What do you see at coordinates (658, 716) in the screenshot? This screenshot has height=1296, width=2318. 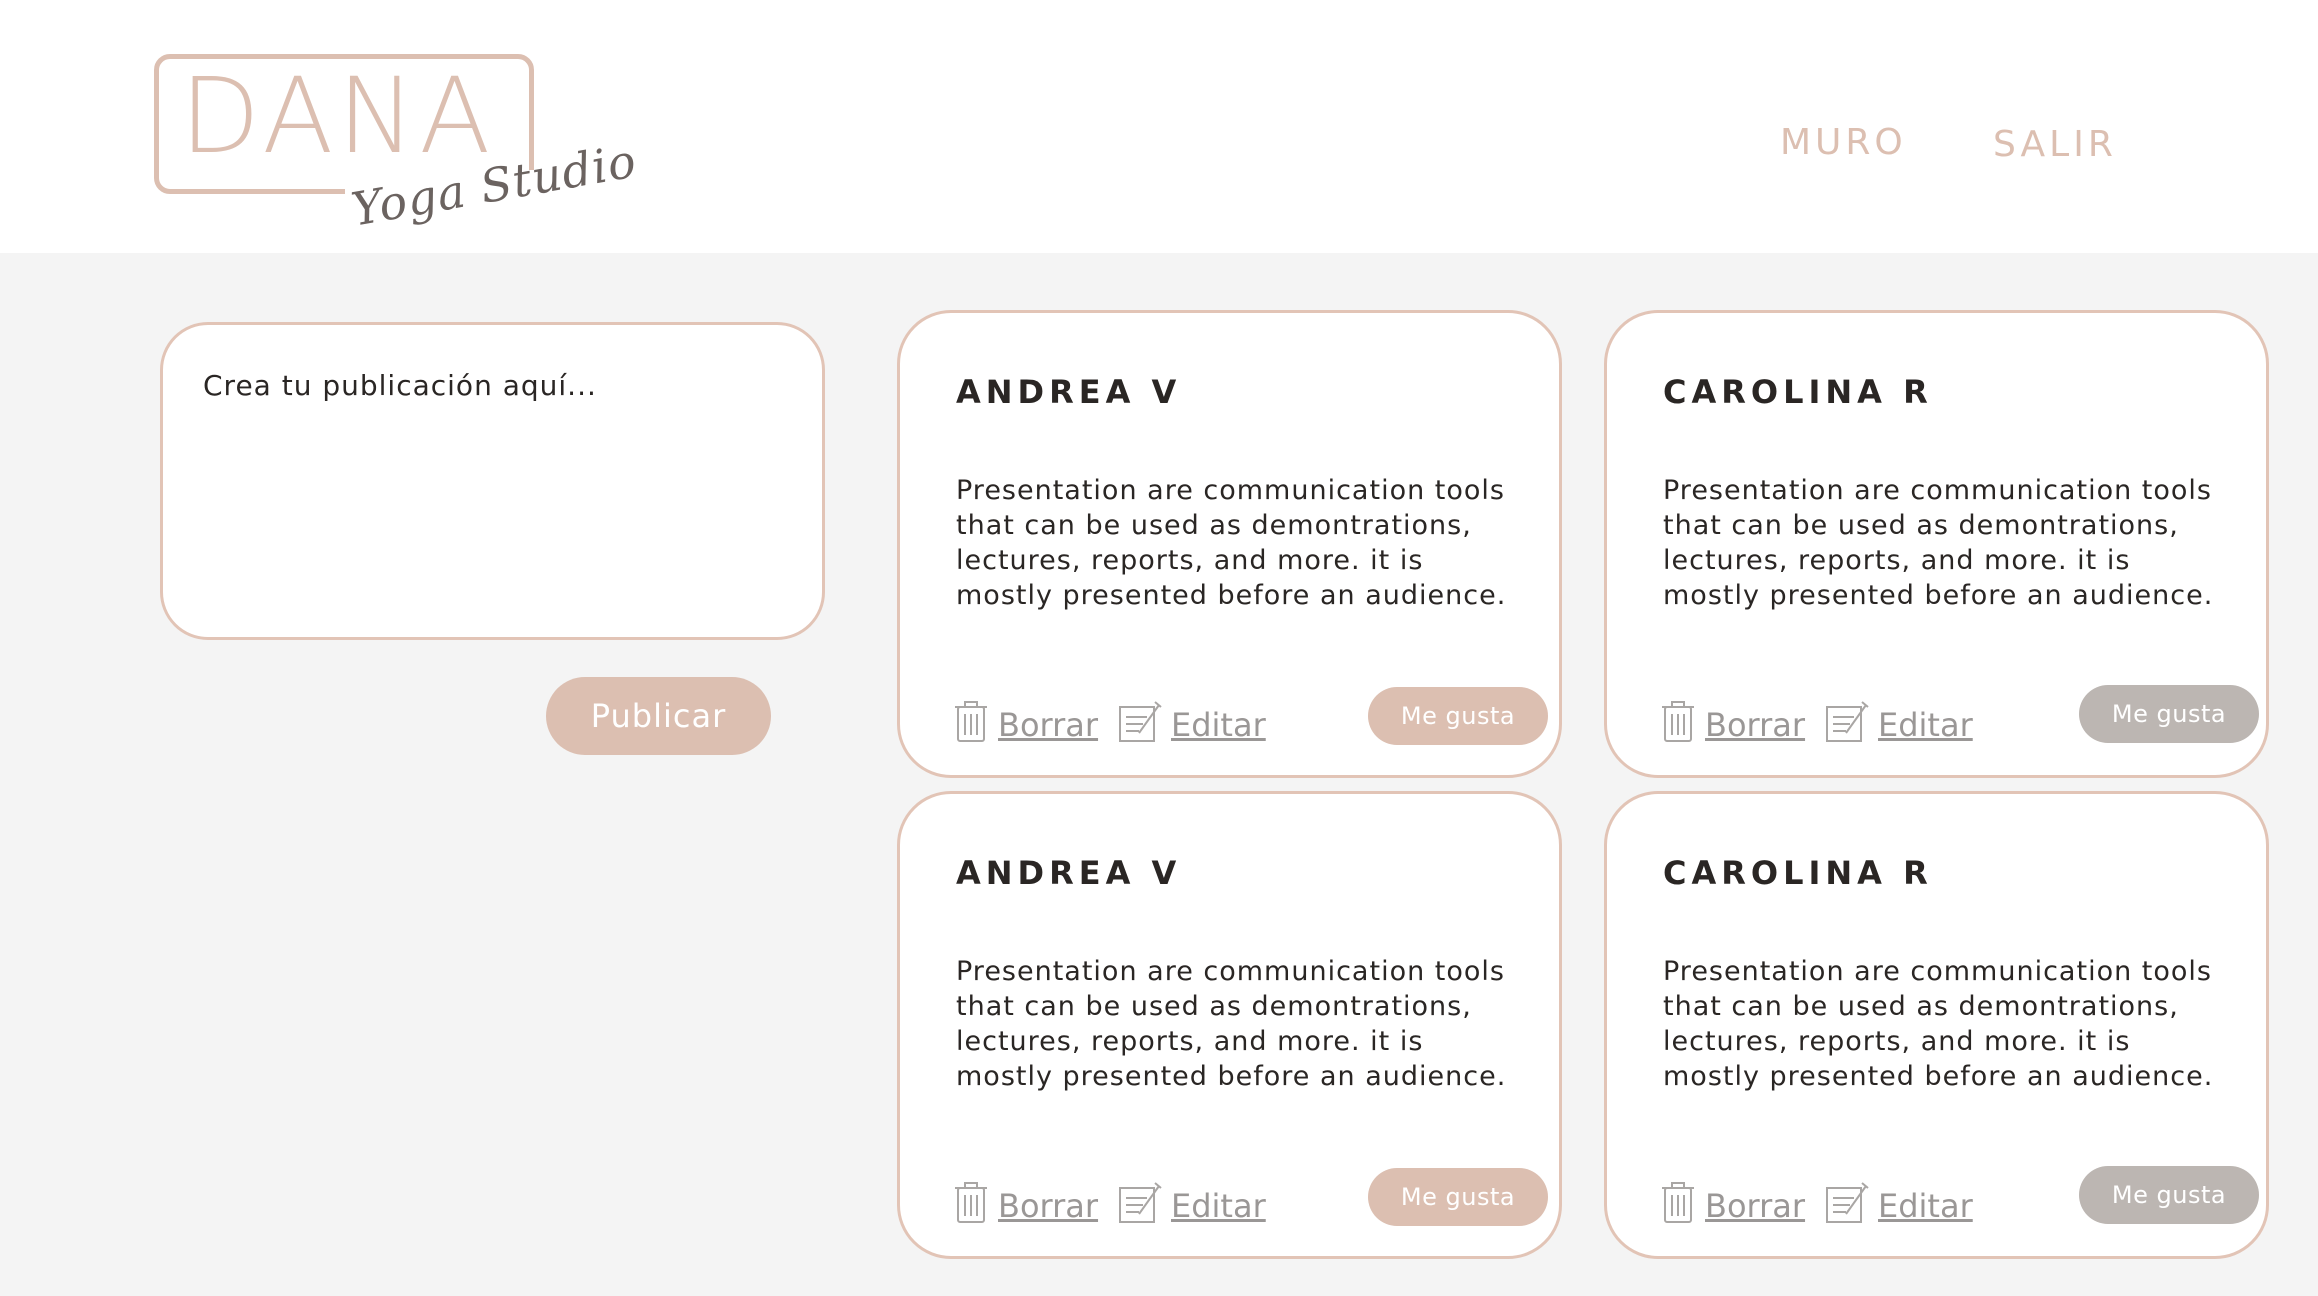 I see `publish-button: Publicar` at bounding box center [658, 716].